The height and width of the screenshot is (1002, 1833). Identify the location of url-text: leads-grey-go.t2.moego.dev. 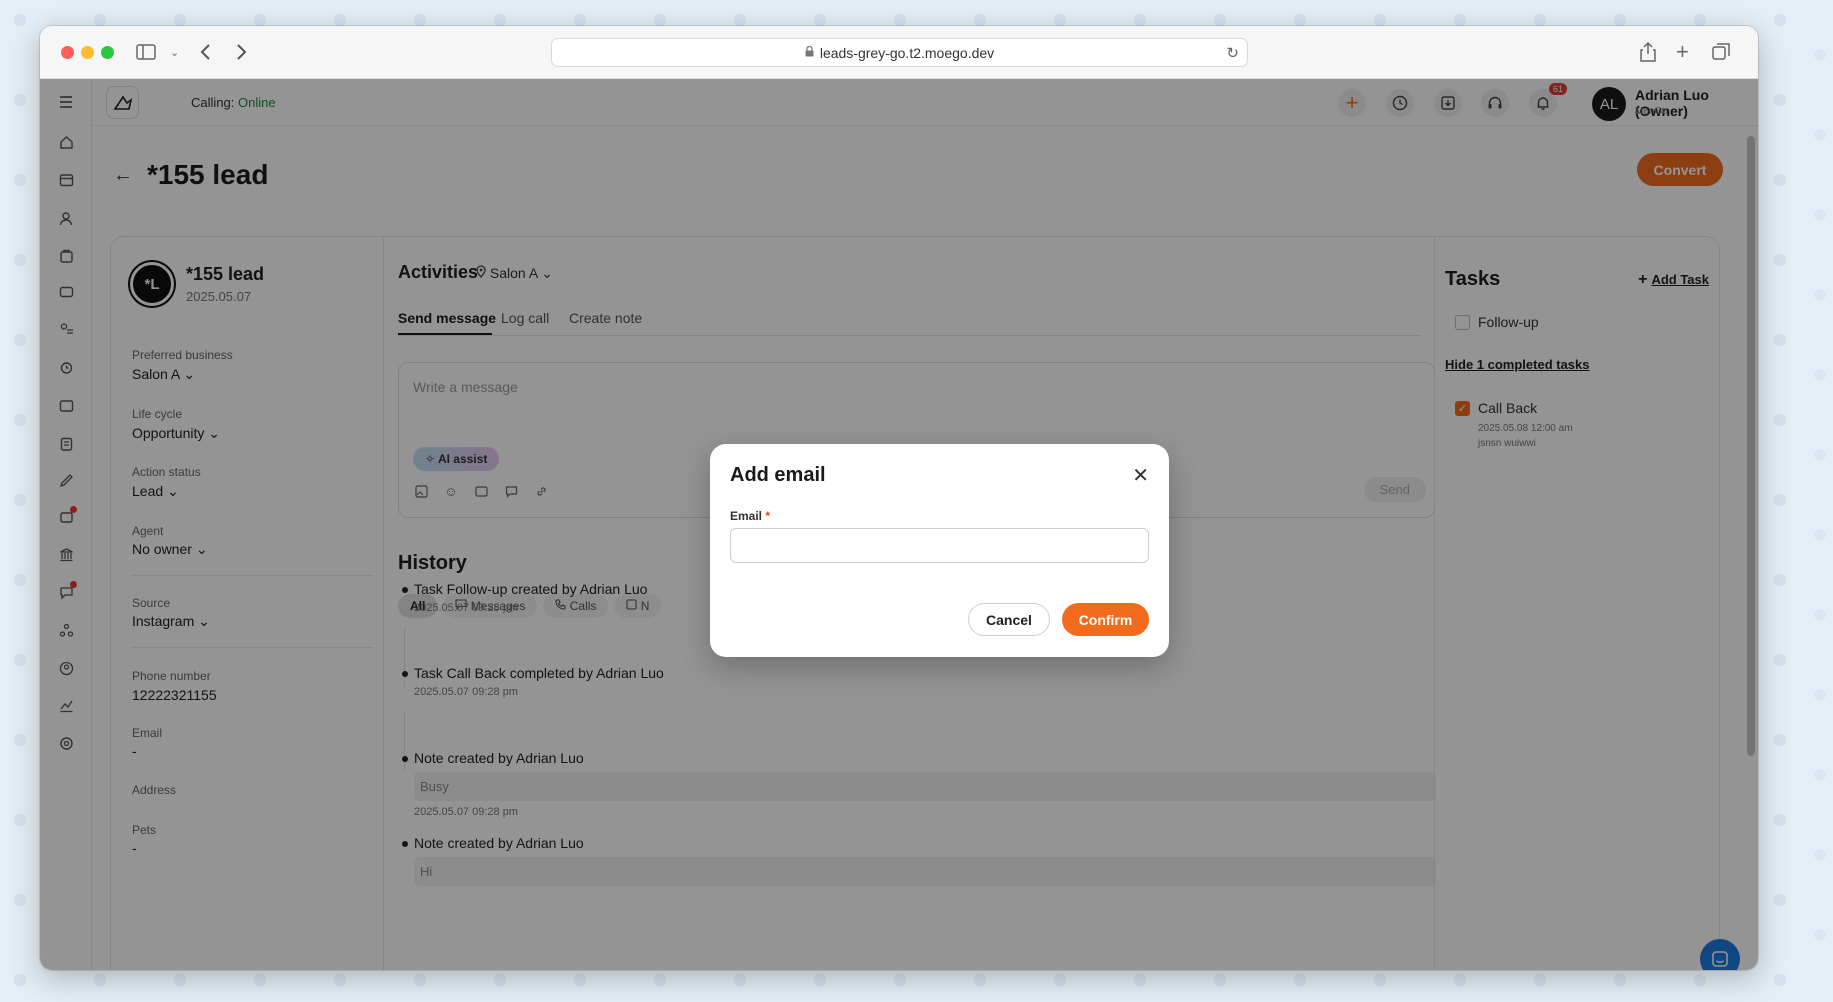
(907, 52).